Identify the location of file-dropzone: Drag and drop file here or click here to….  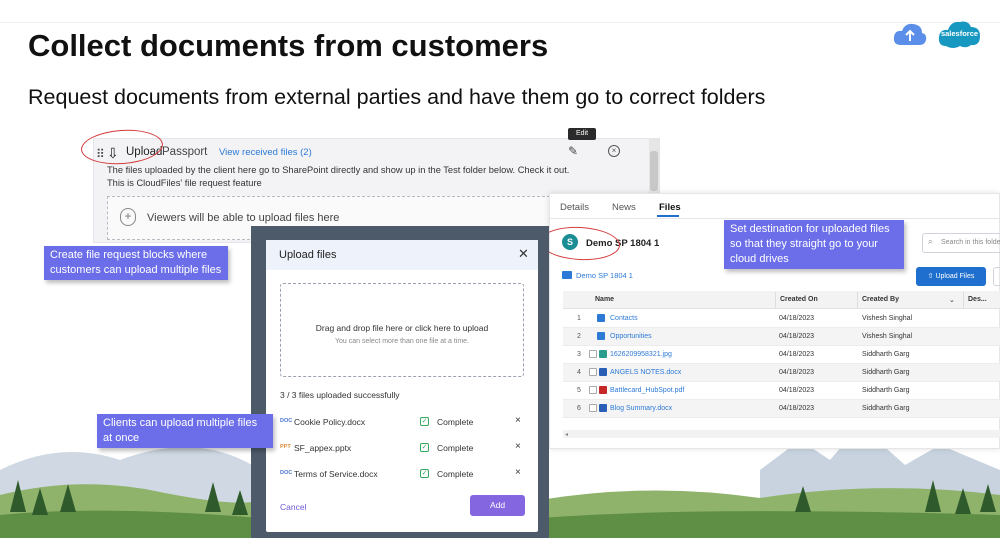
(402, 330).